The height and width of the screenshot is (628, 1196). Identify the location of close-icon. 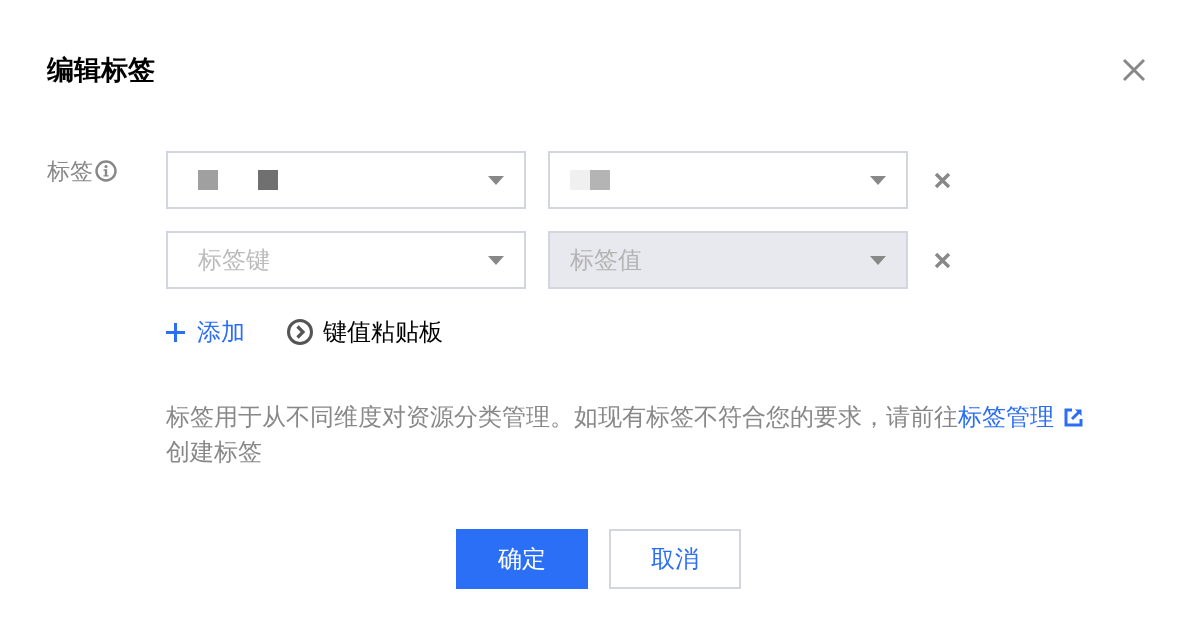
(1134, 70).